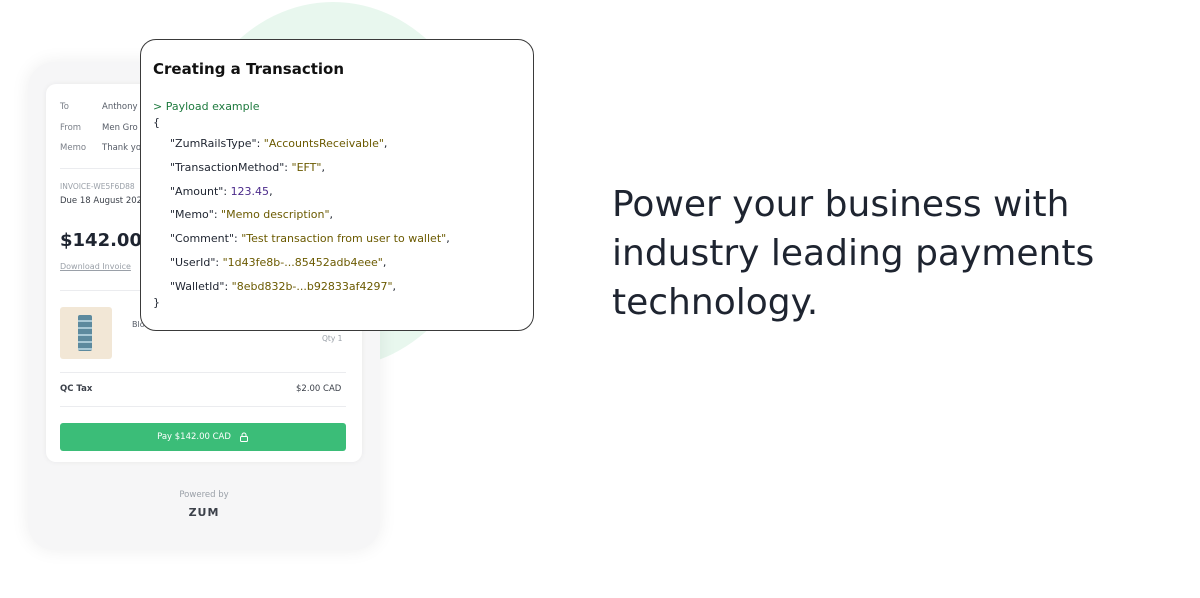  I want to click on from-label: From, so click(71, 128).